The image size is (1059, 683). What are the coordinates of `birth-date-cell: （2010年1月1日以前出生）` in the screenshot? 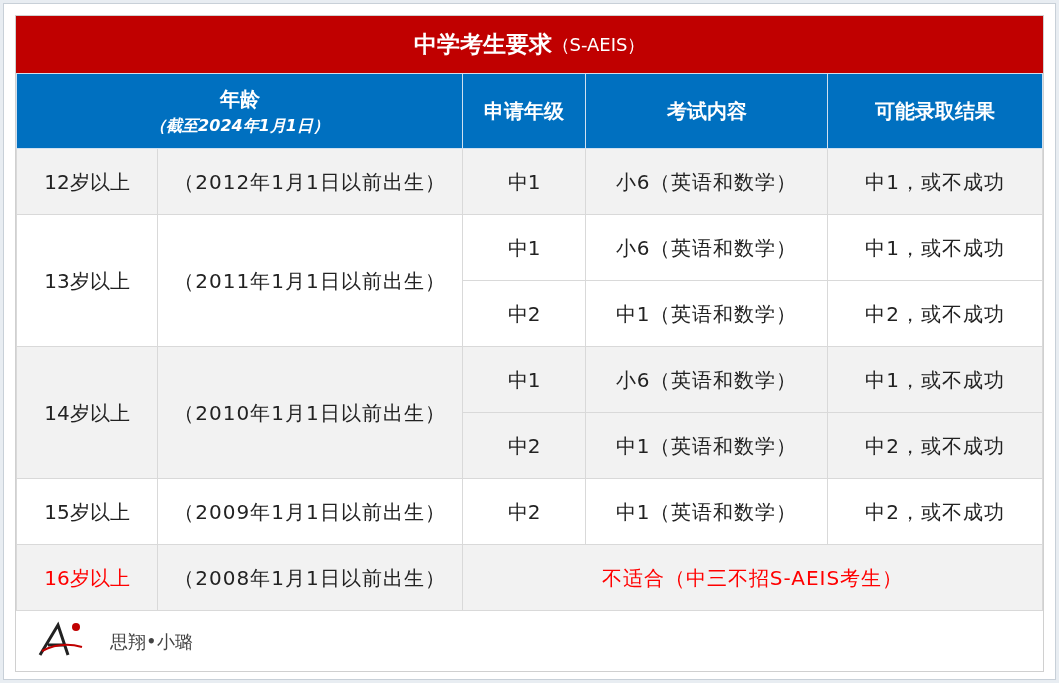 It's located at (310, 412).